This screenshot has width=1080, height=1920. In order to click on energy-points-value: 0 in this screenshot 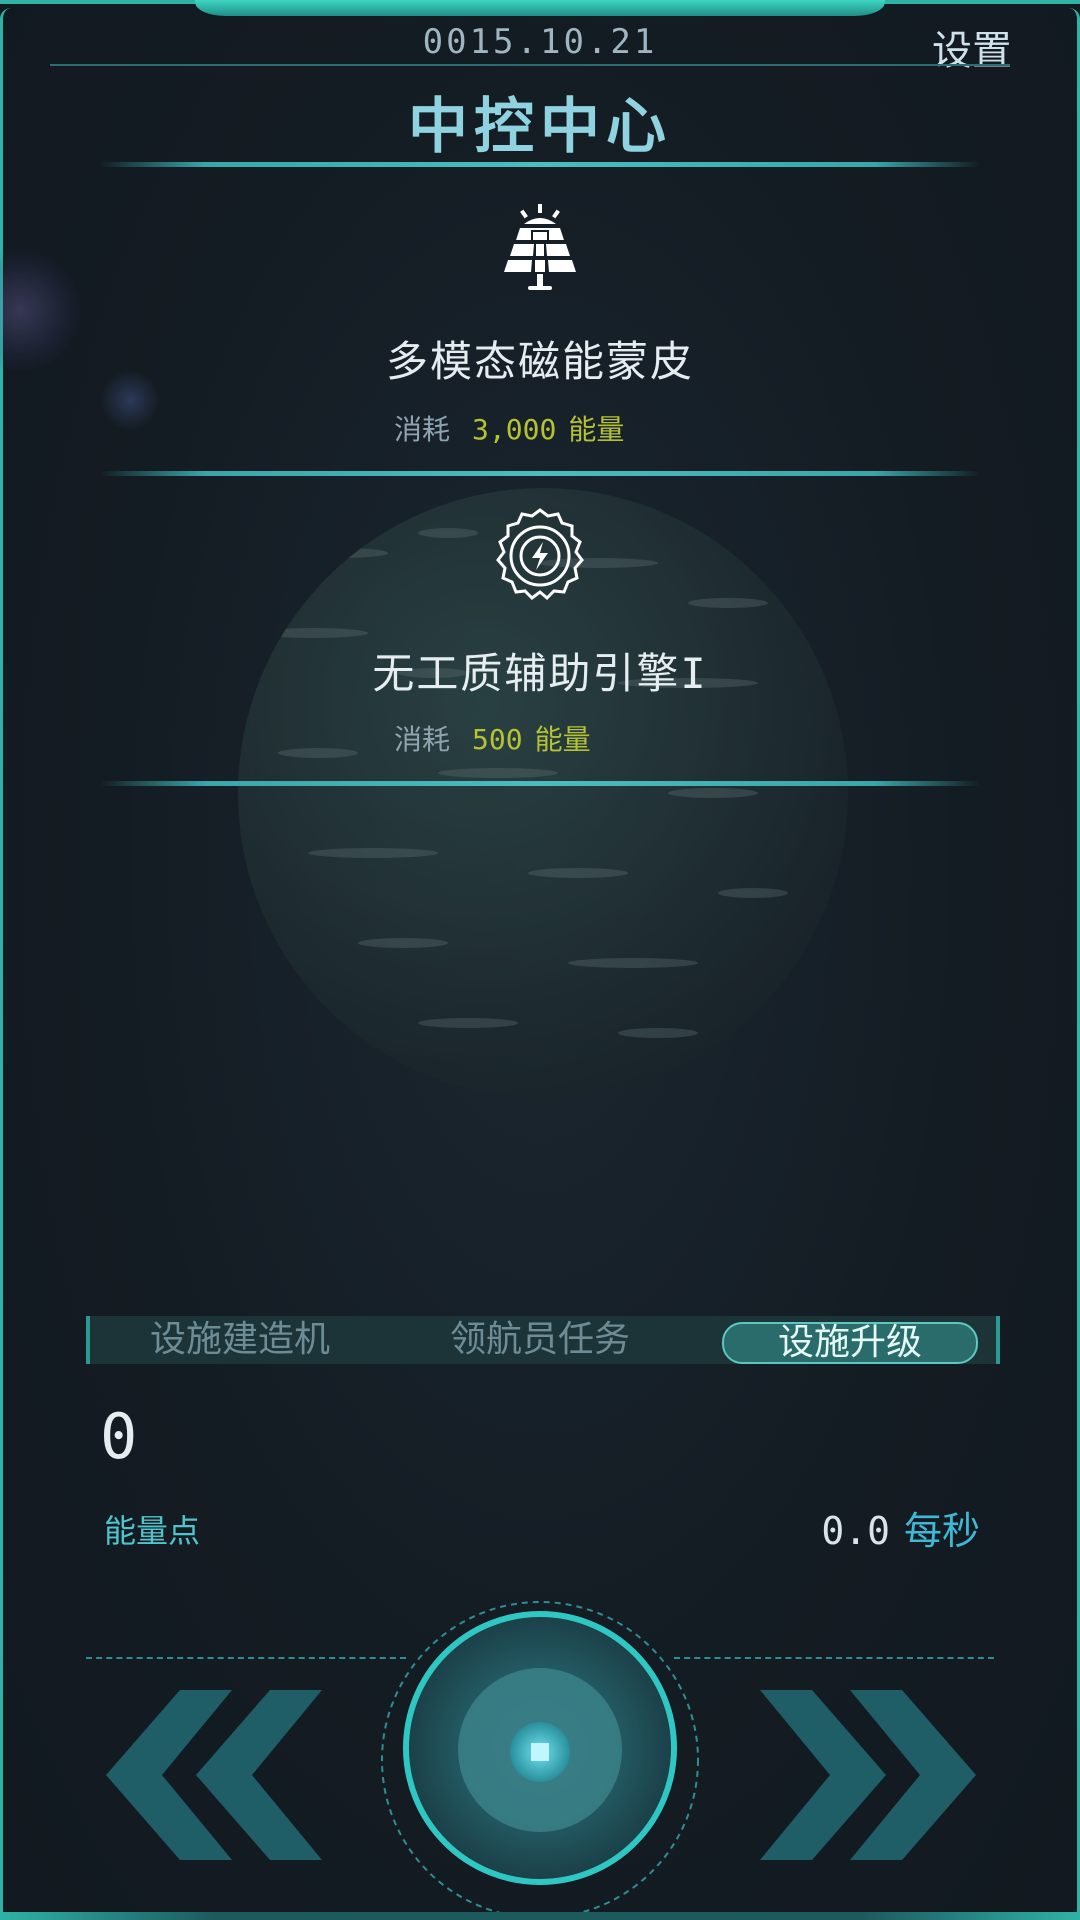, I will do `click(119, 1436)`.